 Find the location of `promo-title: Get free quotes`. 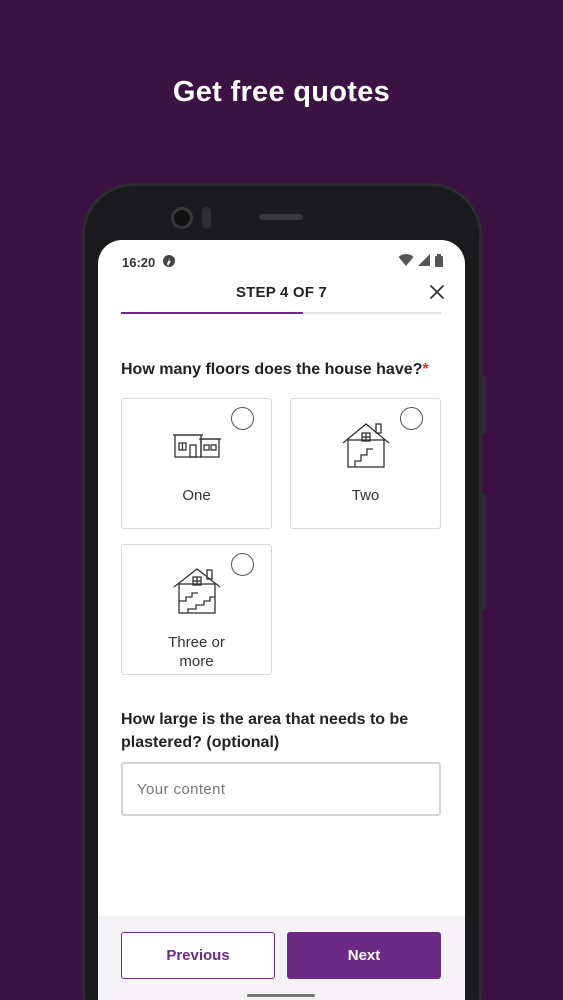

promo-title: Get free quotes is located at coordinates (281, 92).